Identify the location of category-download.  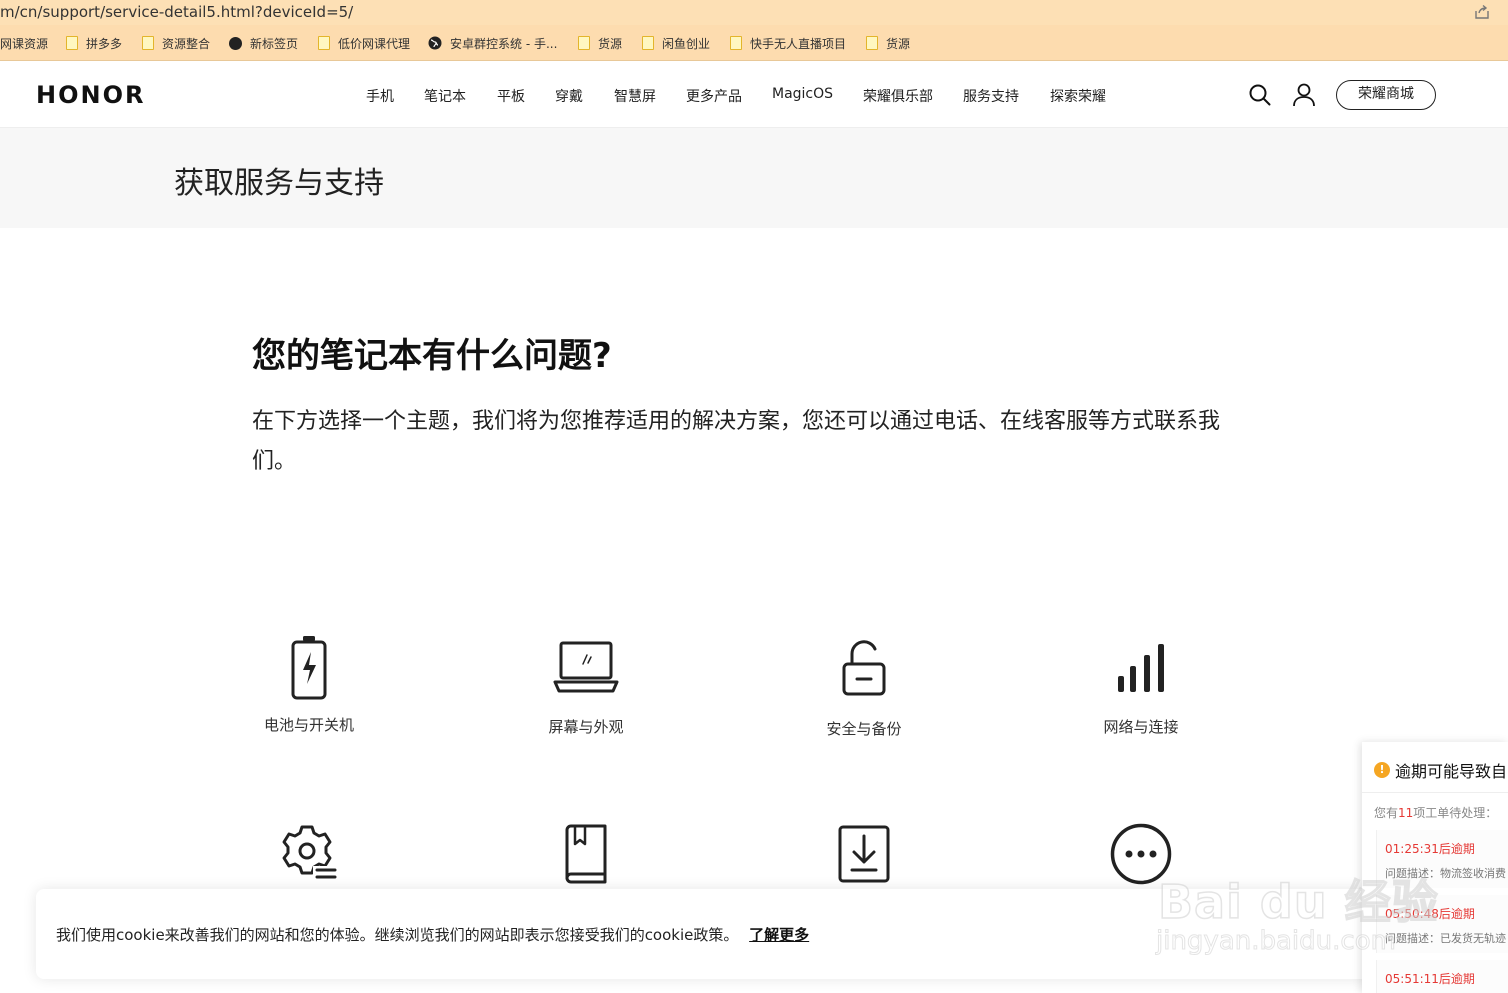
(864, 861).